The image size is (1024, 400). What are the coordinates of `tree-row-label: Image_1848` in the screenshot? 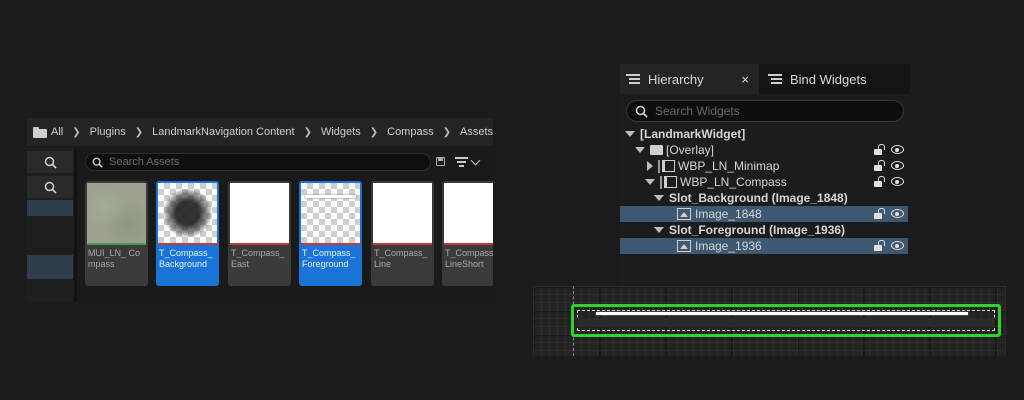 It's located at (728, 214).